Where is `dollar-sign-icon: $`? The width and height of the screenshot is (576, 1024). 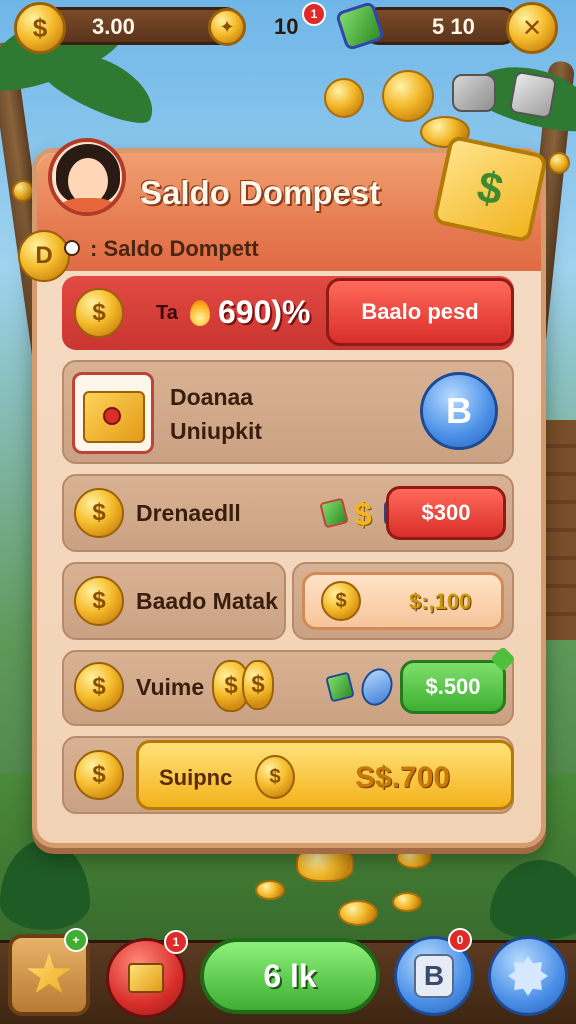
dollar-sign-icon: $ is located at coordinates (363, 514).